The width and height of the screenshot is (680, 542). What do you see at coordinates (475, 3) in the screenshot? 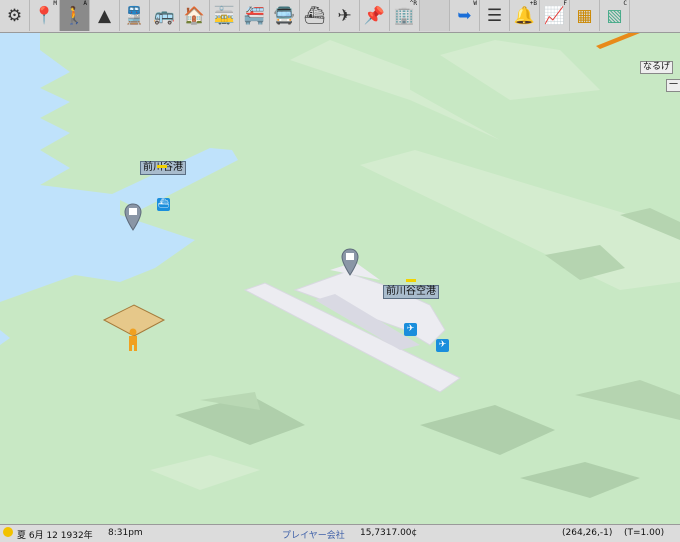
I see `shortcut-key-label: W` at bounding box center [475, 3].